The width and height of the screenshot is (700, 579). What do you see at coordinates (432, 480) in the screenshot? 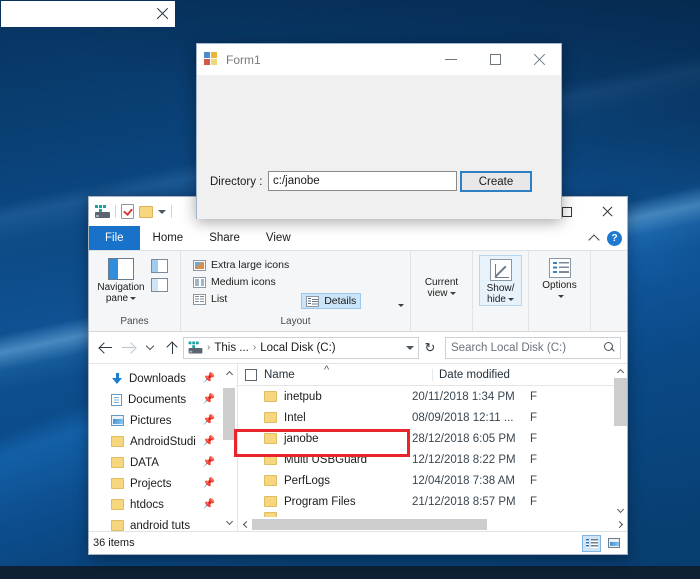
I see `table-row: PerfLogs 12/04/2018 7:38 AM F` at bounding box center [432, 480].